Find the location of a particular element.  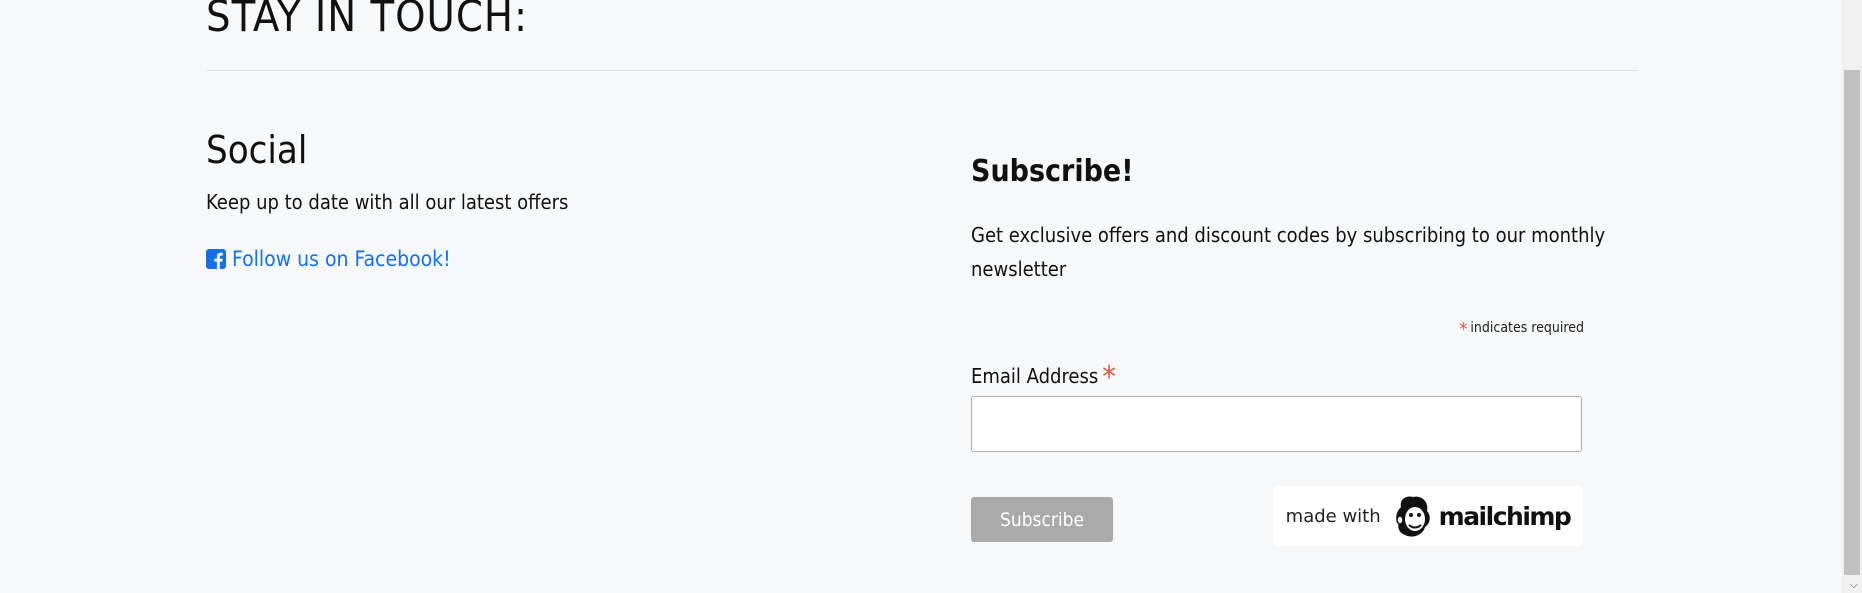

email-required-asterisk: * is located at coordinates (1109, 377).